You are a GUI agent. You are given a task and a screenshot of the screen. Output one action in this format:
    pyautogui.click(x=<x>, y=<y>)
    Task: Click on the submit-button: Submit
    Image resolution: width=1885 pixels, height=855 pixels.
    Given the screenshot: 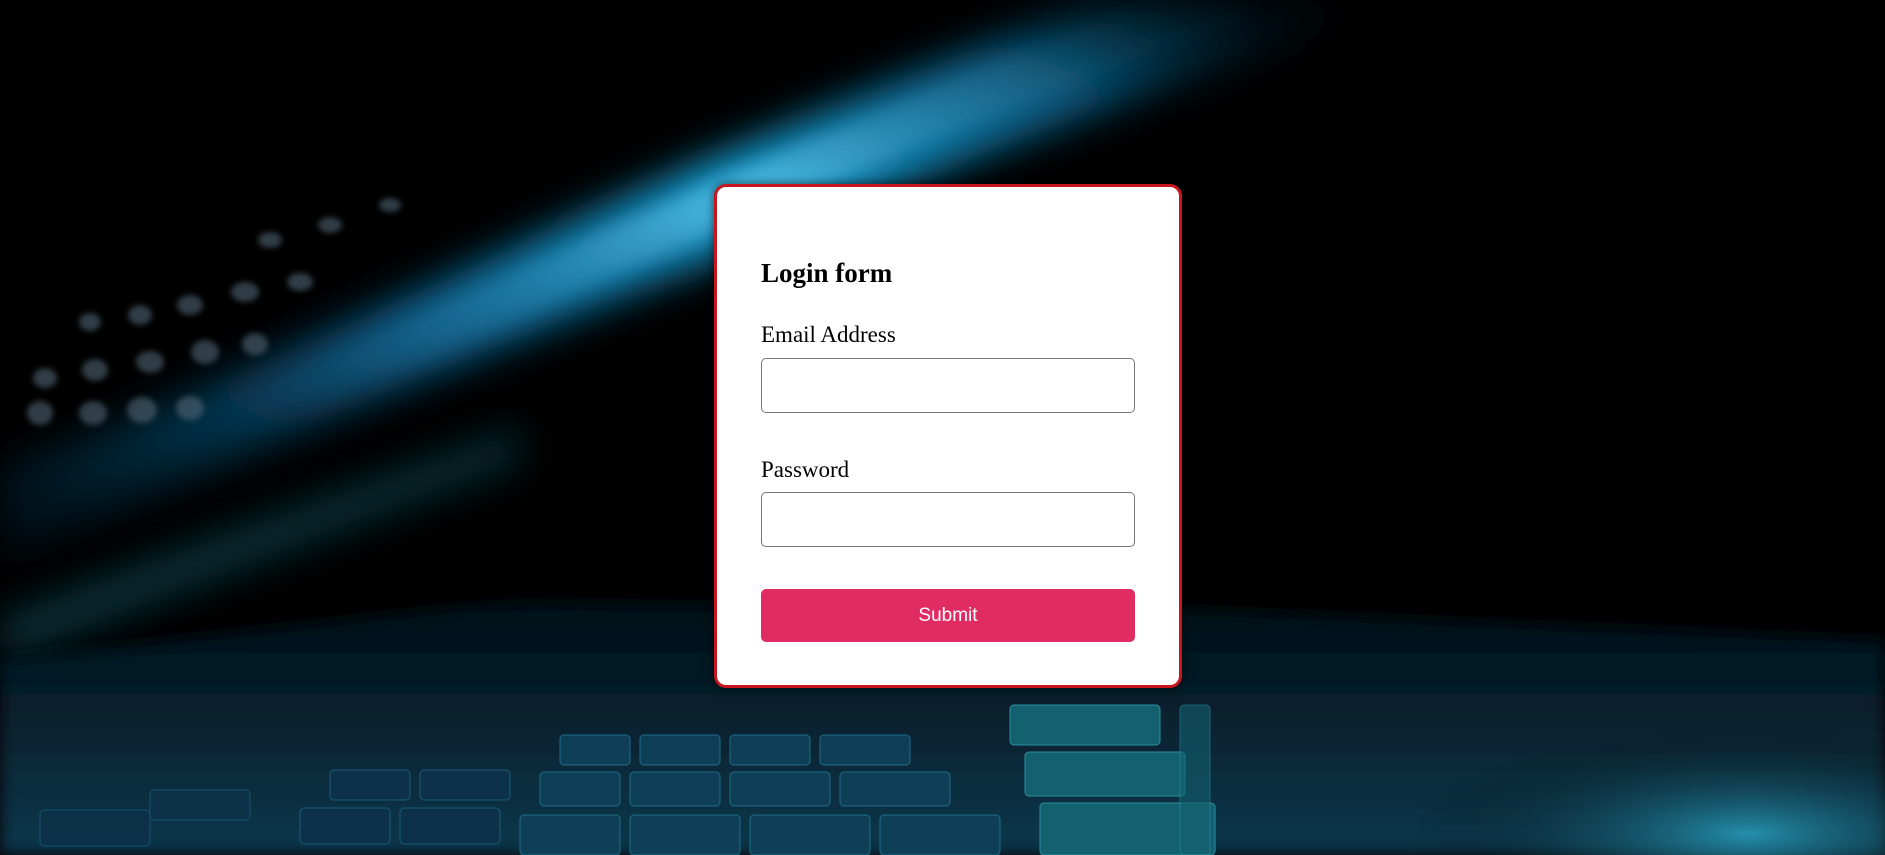 What is the action you would take?
    pyautogui.click(x=948, y=615)
    